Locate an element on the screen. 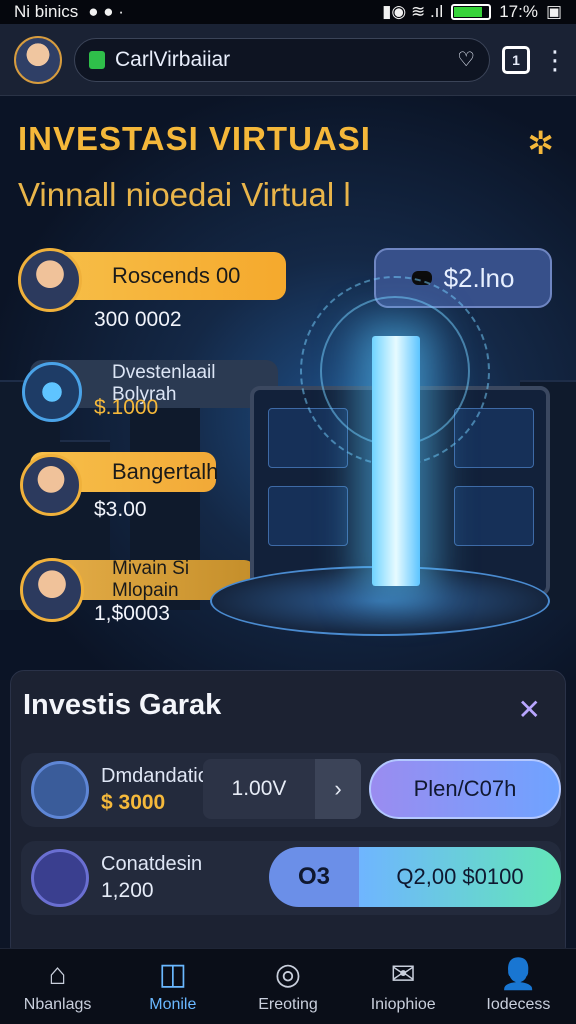 Image resolution: width=576 pixels, height=1024 pixels. lock-icon is located at coordinates (97, 59).